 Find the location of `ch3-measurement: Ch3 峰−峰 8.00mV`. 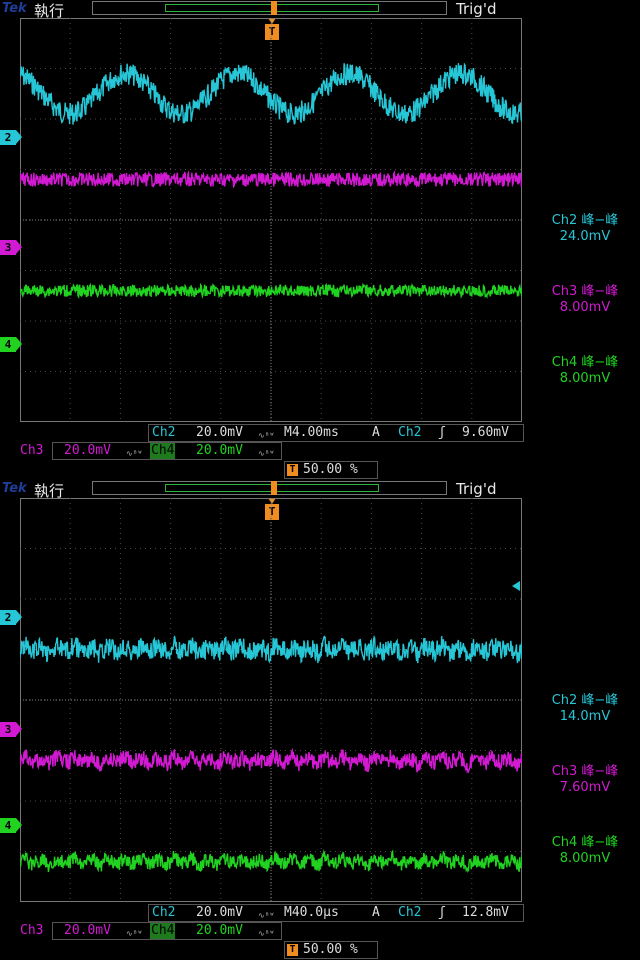

ch3-measurement: Ch3 峰−峰 8.00mV is located at coordinates (585, 300).